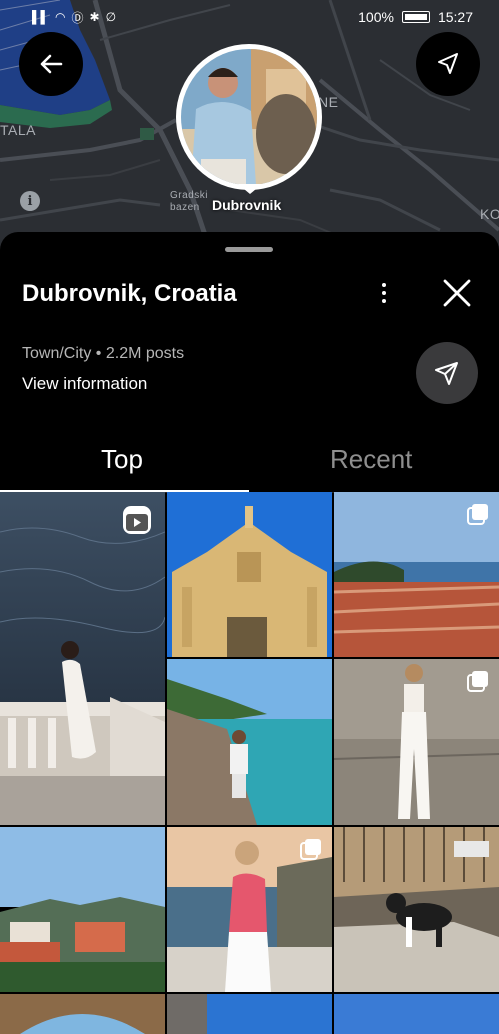 The image size is (499, 1034). What do you see at coordinates (249, 462) in the screenshot?
I see `tab-bar: Top Recent` at bounding box center [249, 462].